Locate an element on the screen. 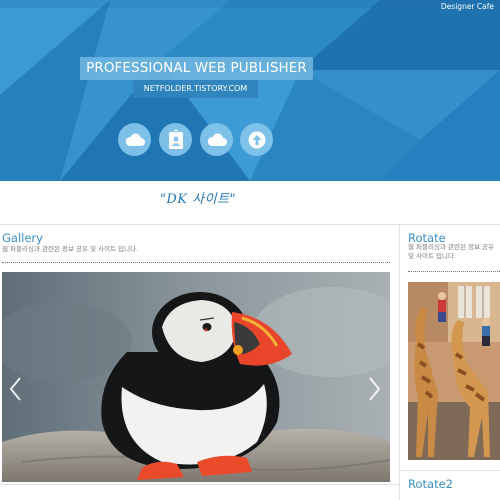  gallery-description: 웹 퍼블리싱과 관련된 정보 공유 및 사이트 입니다. is located at coordinates (70, 249).